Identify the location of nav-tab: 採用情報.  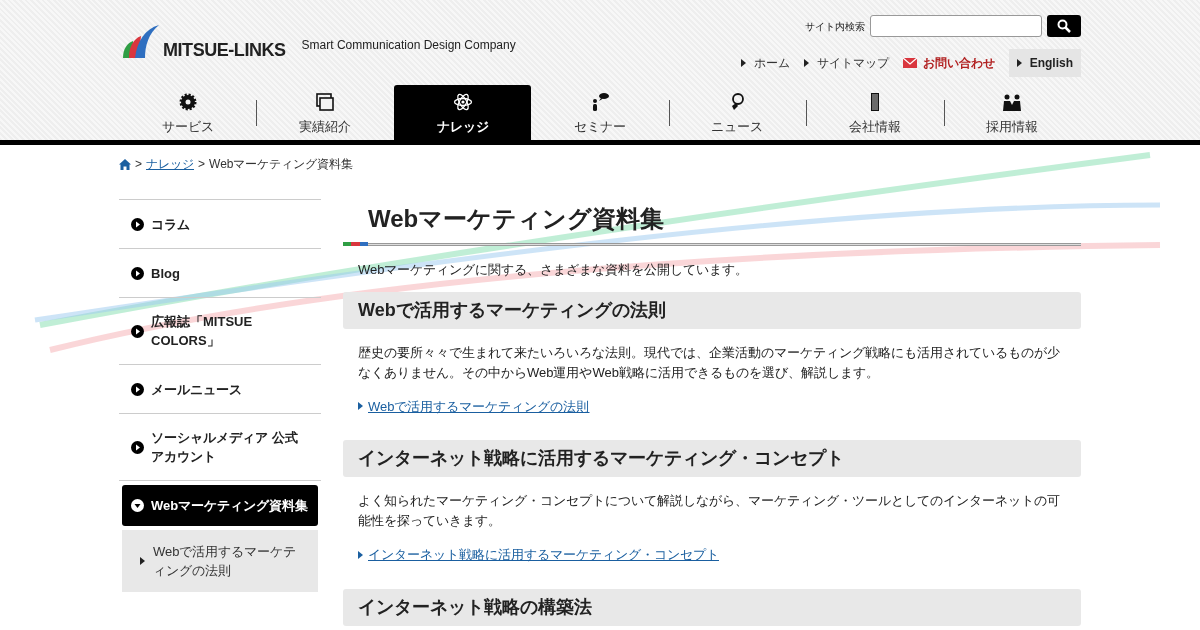
(1012, 112).